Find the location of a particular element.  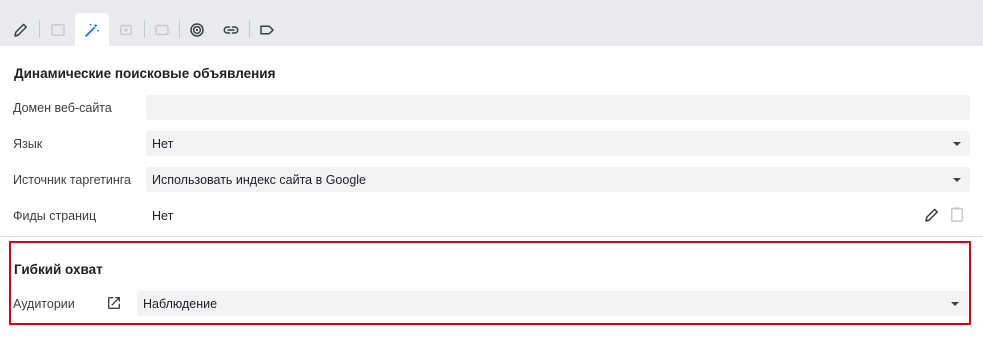

language-label: Язык is located at coordinates (28, 144).